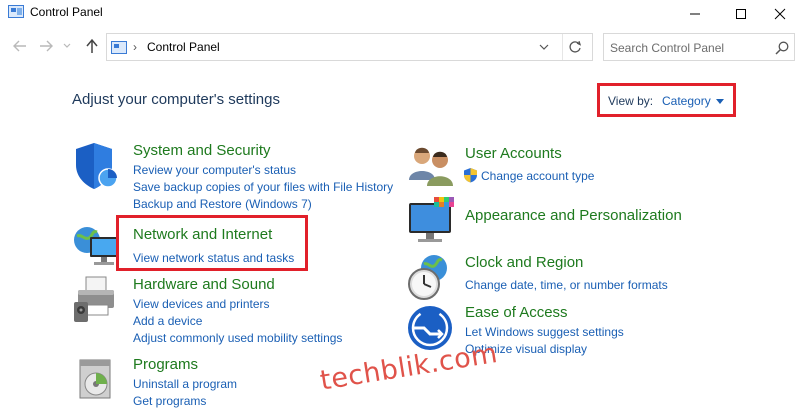  Describe the element at coordinates (167, 321) in the screenshot. I see `add-device-link: Add a device` at that location.